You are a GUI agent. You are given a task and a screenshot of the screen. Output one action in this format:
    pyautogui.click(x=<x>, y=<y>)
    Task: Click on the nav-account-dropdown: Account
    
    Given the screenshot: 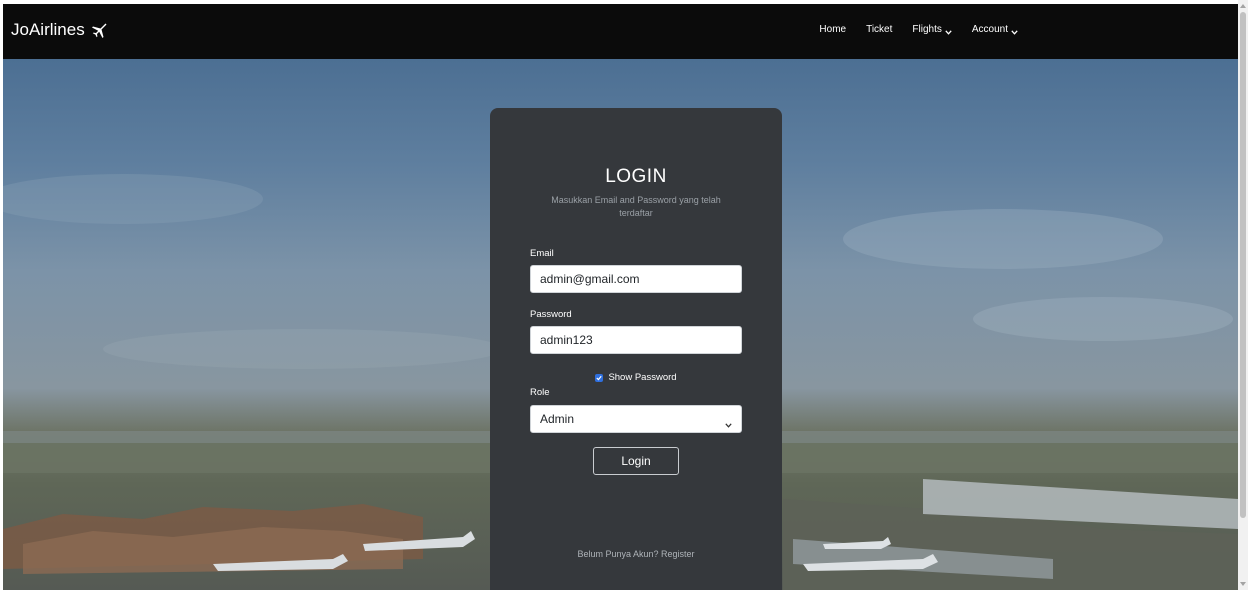 What is the action you would take?
    pyautogui.click(x=995, y=29)
    